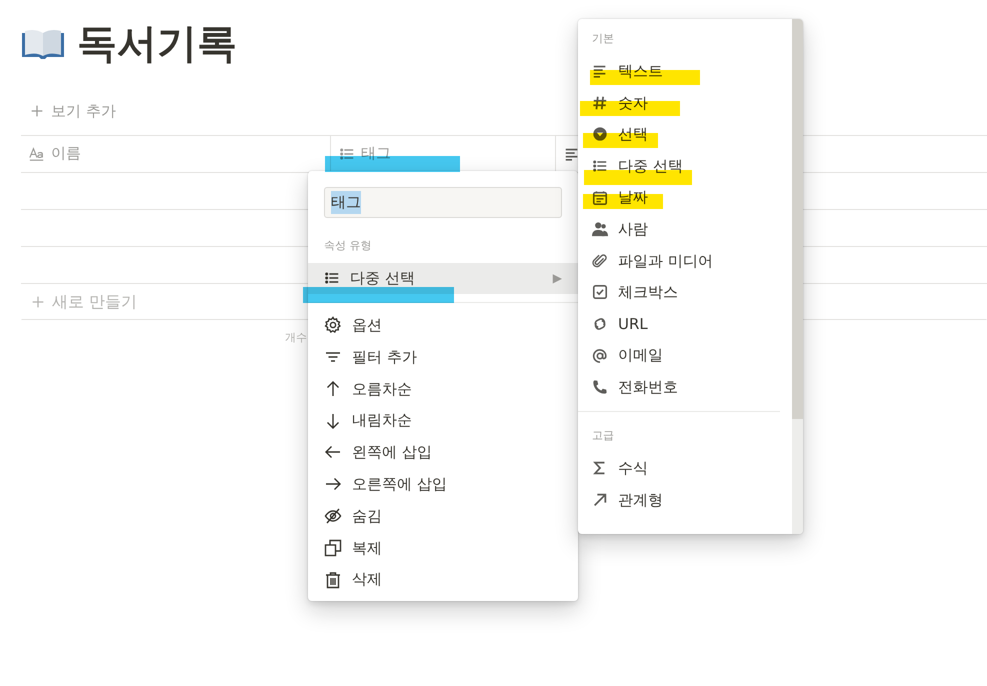 The height and width of the screenshot is (686, 987). Describe the element at coordinates (679, 468) in the screenshot. I see `menu-item: 수식` at that location.